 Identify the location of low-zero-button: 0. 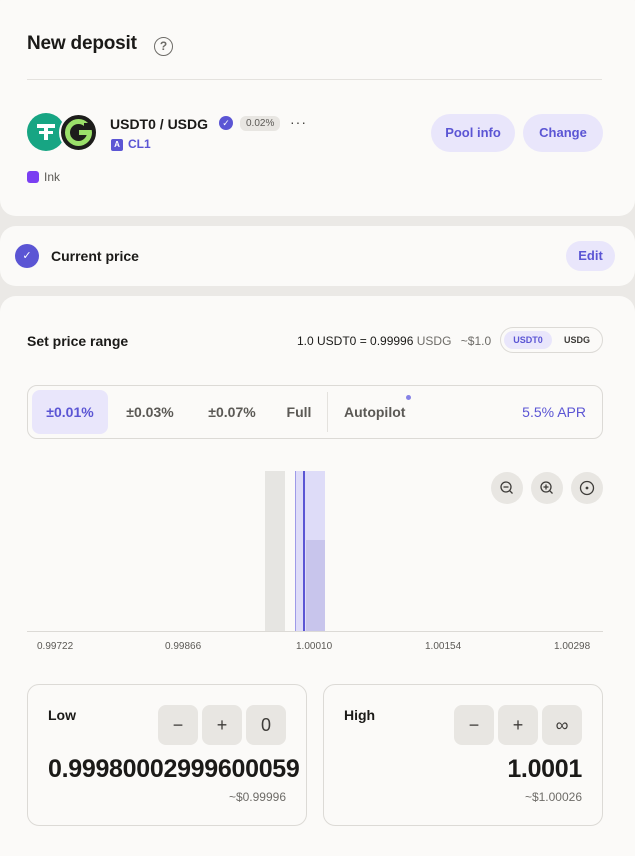
(266, 725).